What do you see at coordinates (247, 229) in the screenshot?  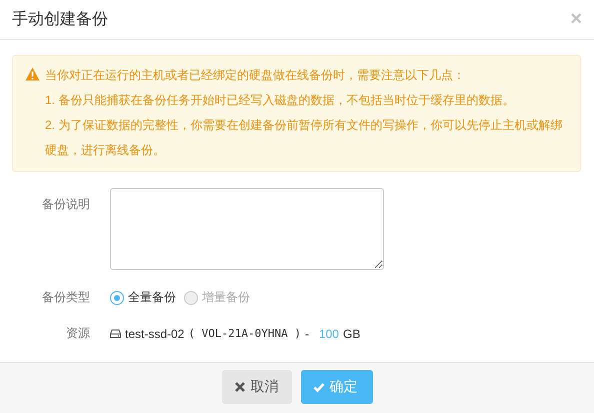 I see `description-field` at bounding box center [247, 229].